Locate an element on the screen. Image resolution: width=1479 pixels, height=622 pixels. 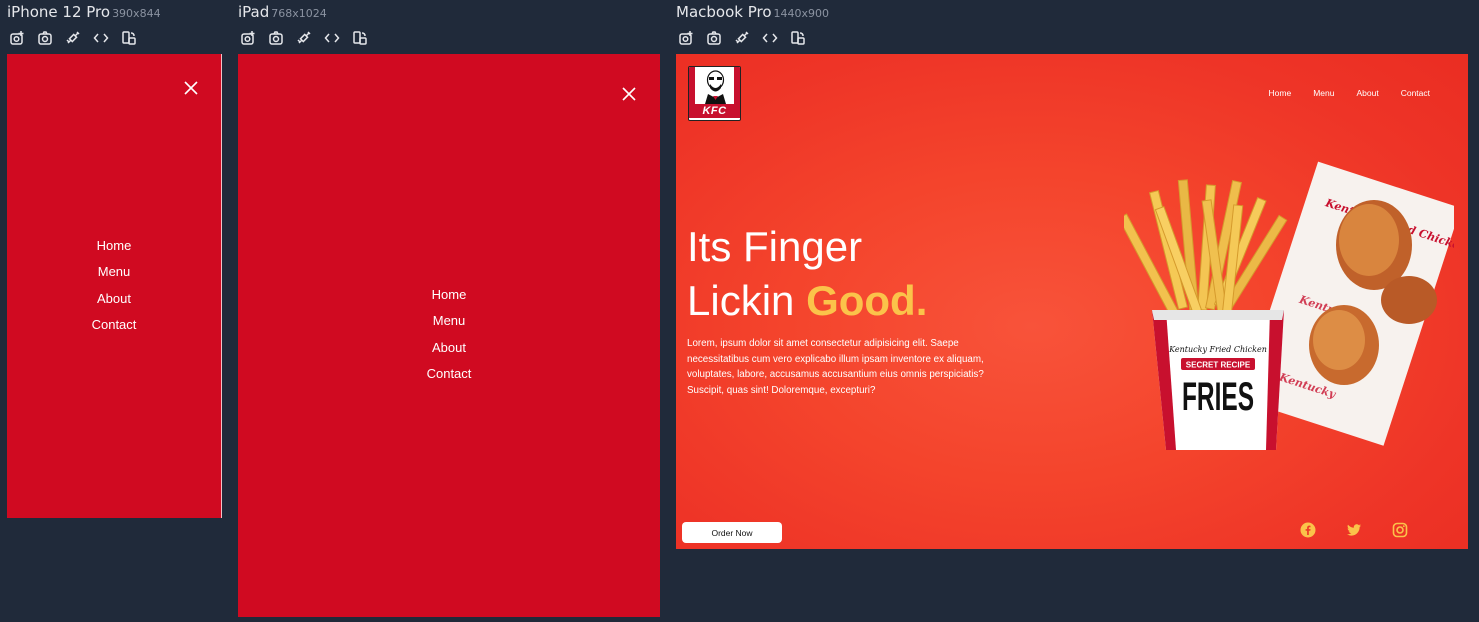
device-header: iPhone 12 Pro 390x844 is located at coordinates (84, 12).